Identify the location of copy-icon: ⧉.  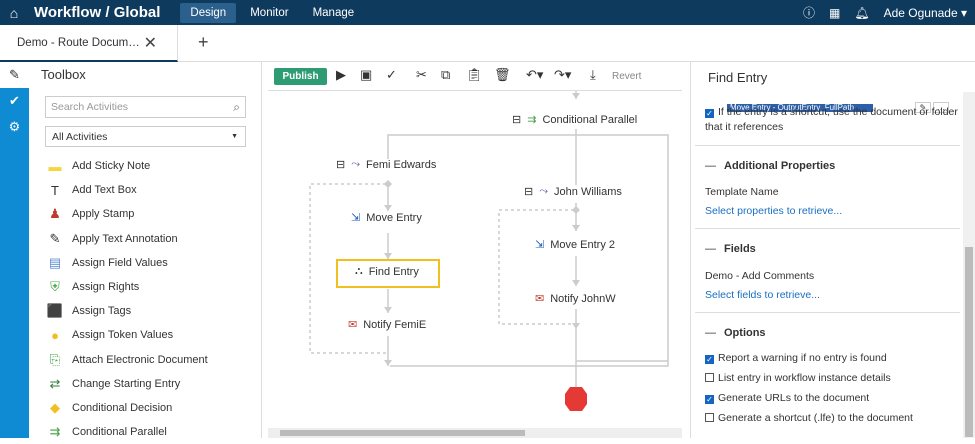
(445, 75).